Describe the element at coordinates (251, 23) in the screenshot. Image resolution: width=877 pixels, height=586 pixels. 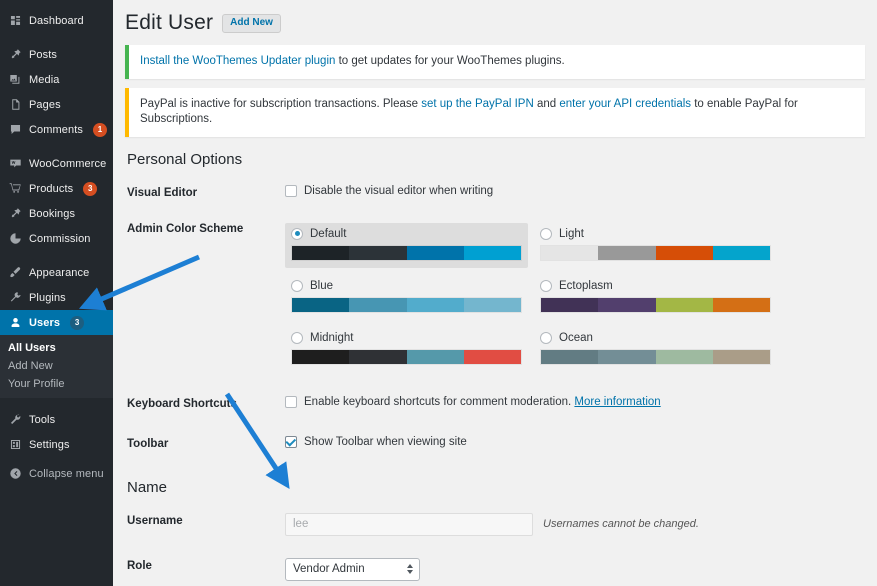
I see `add-new-button: Add New` at that location.